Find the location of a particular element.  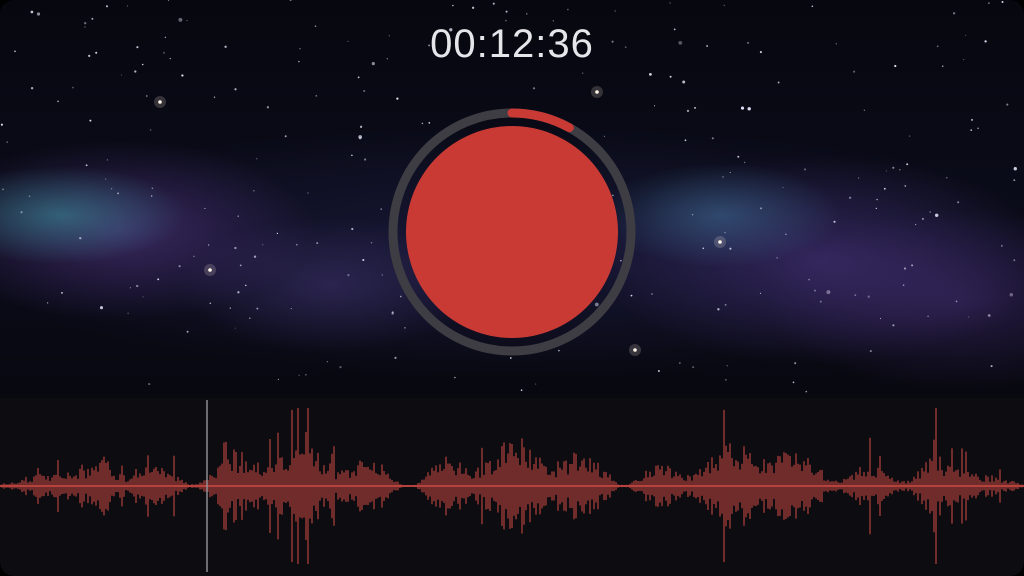

elapsed-timer: 00:12:36 is located at coordinates (512, 44).